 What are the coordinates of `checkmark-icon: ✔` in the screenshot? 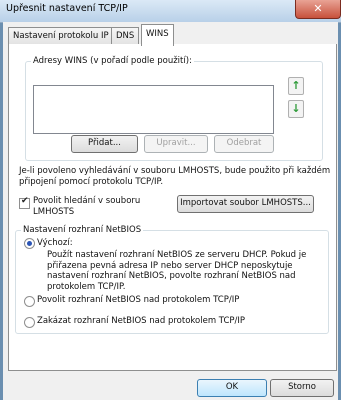 It's located at (25, 201).